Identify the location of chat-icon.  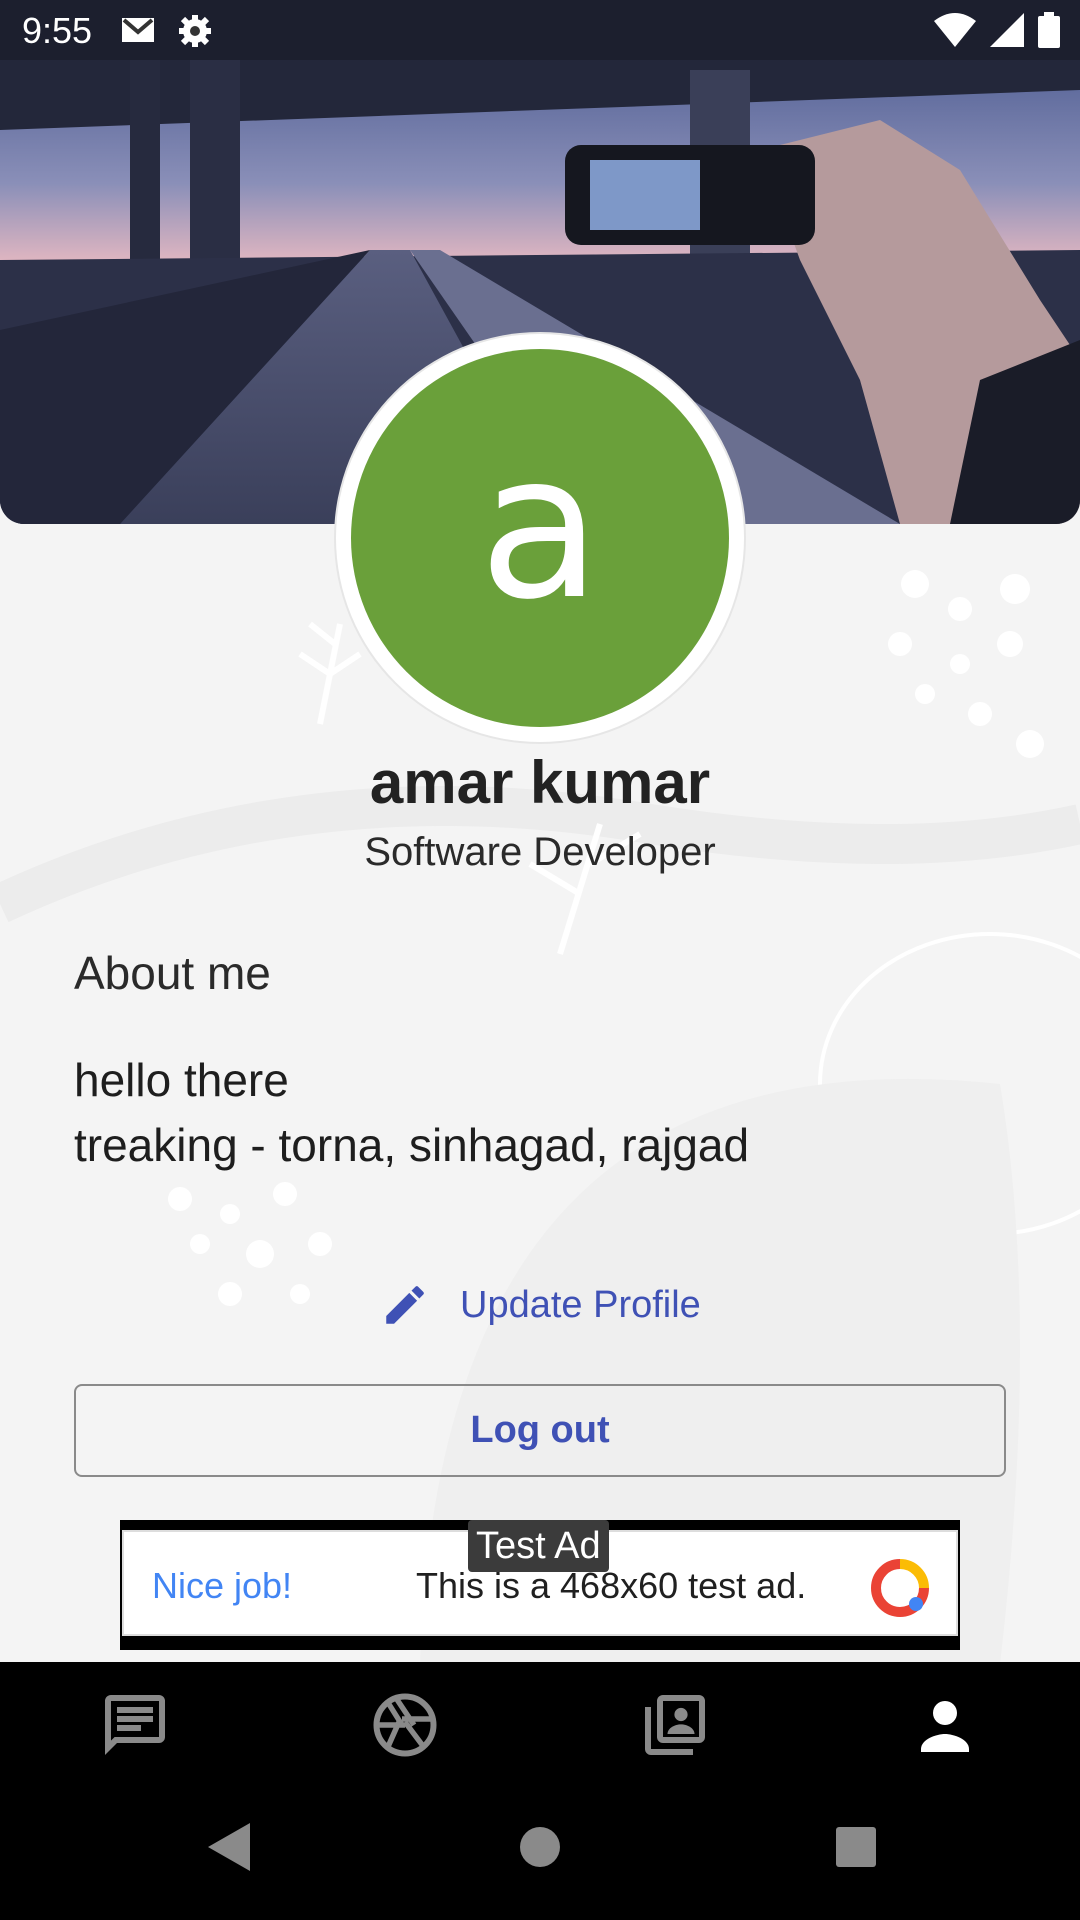
(135, 1724).